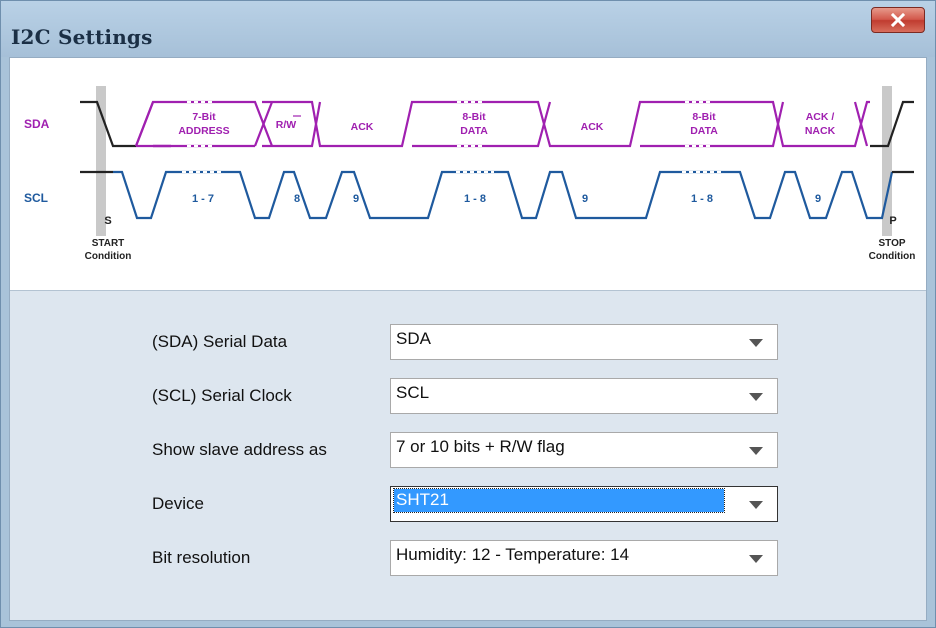 Image resolution: width=936 pixels, height=628 pixels. What do you see at coordinates (592, 127) in the screenshot?
I see `sda-field-5: ACK` at bounding box center [592, 127].